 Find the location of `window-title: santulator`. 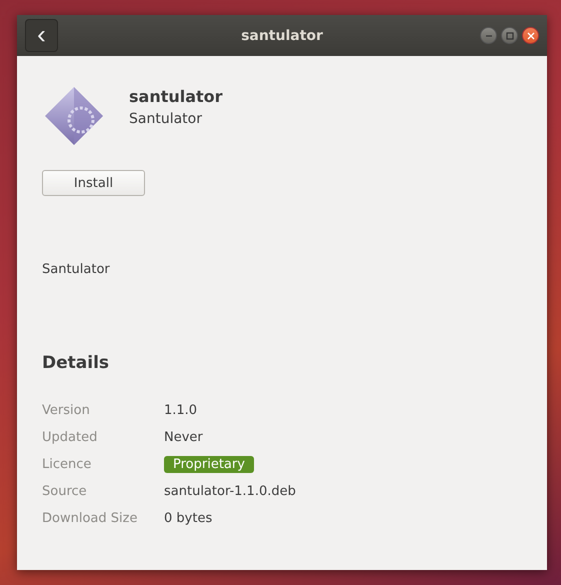

window-title: santulator is located at coordinates (282, 36).